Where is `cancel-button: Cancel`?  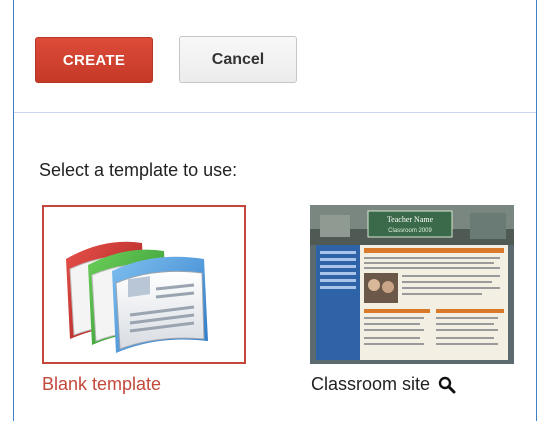
cancel-button: Cancel is located at coordinates (238, 59).